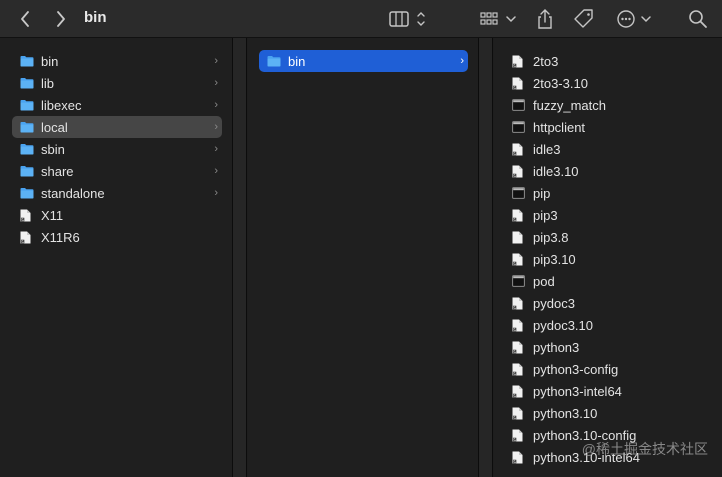  I want to click on item-label: idle3.10, so click(556, 171).